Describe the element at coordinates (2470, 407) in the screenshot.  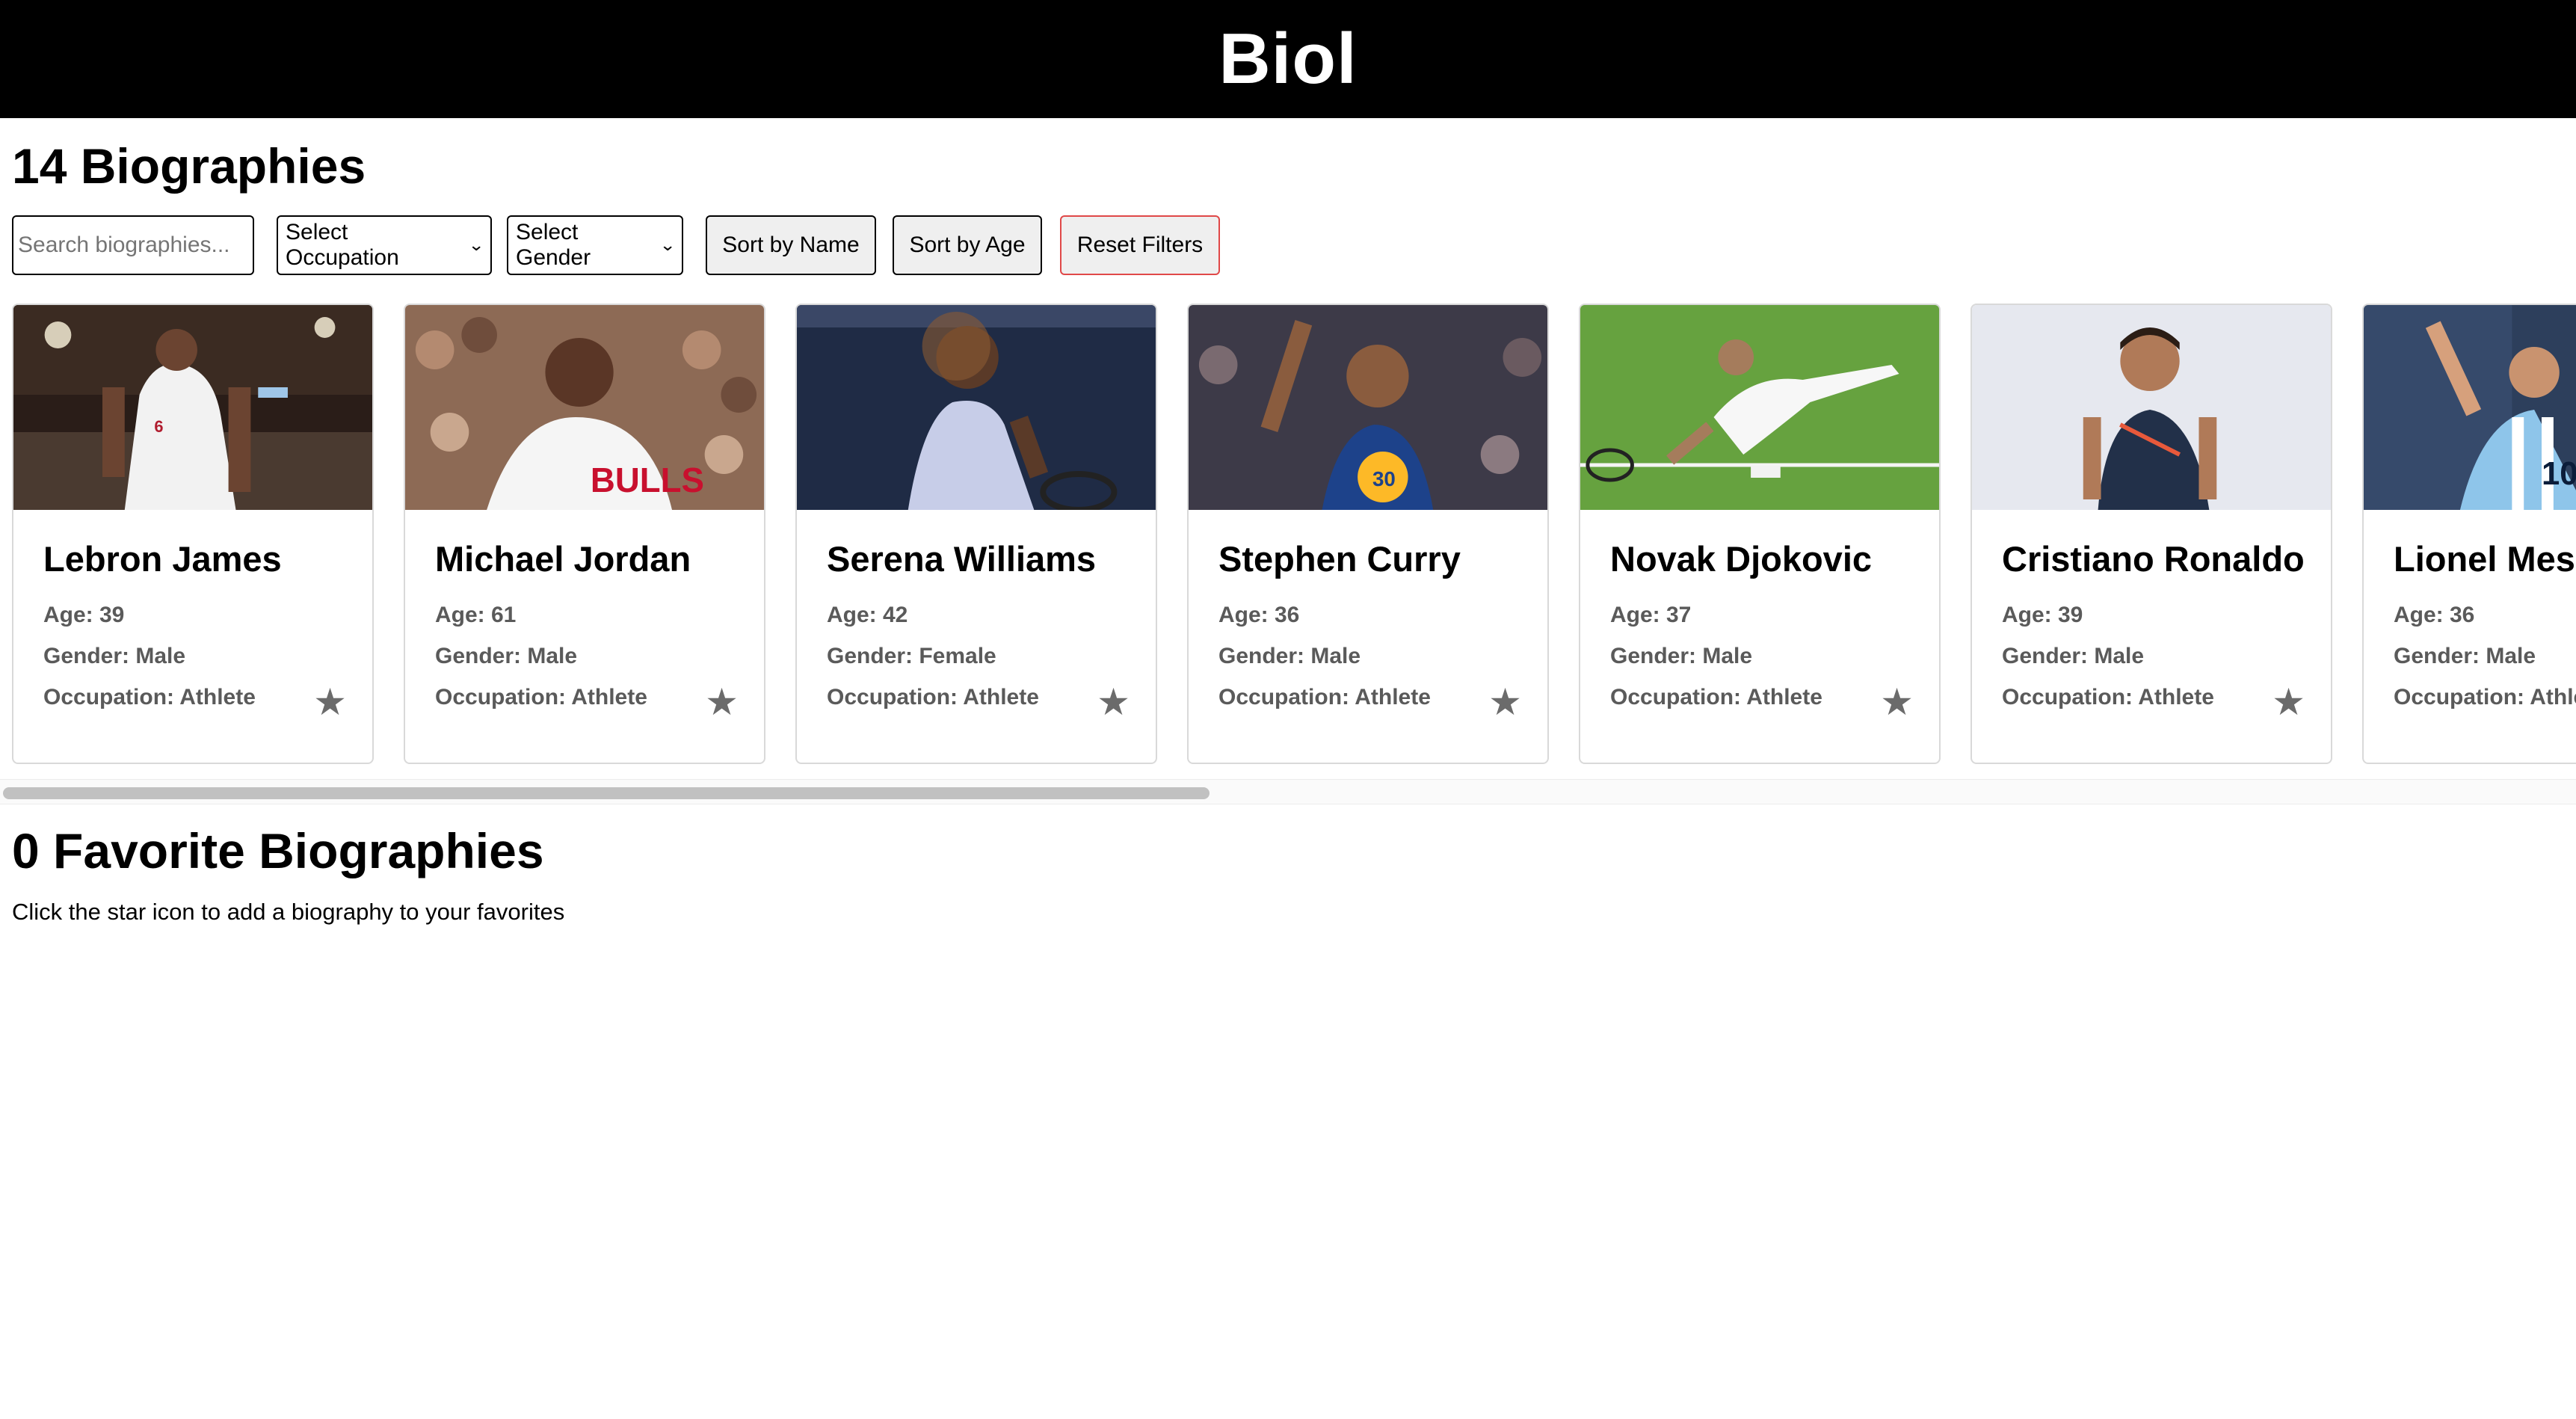
I see `card-photo: 10` at that location.